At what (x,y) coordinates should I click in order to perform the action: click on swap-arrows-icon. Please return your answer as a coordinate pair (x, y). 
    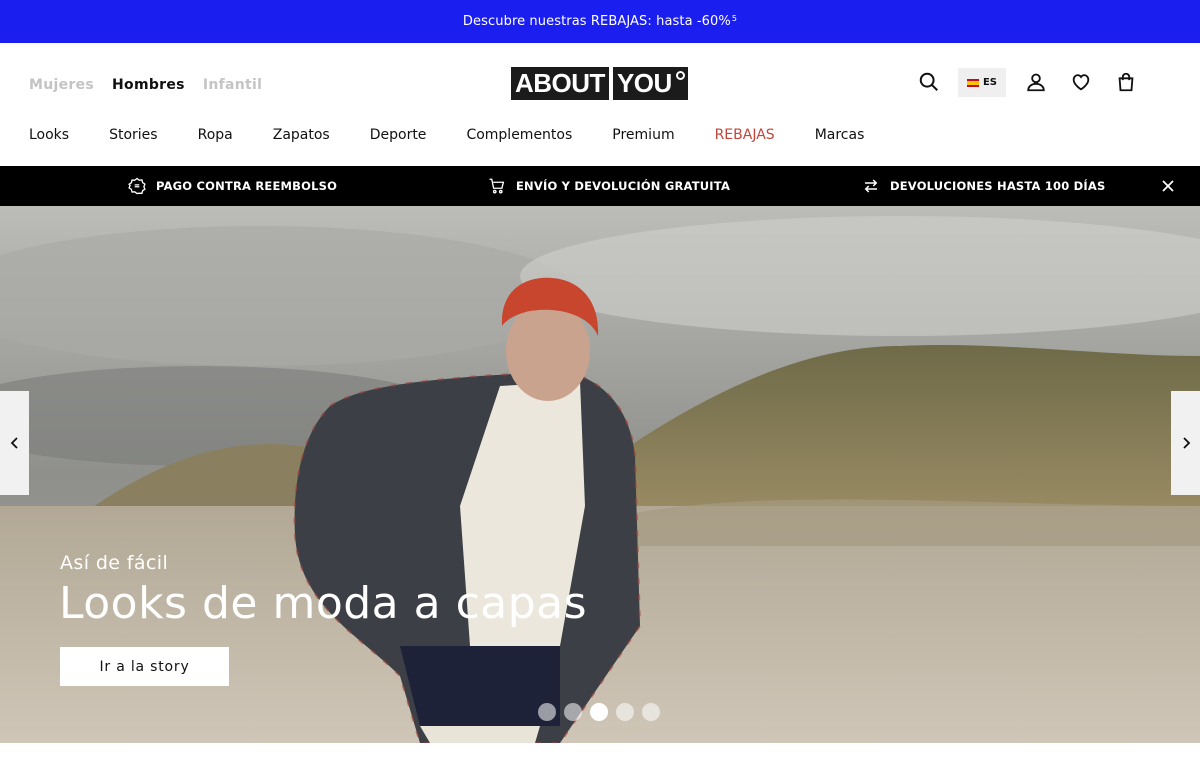
    Looking at the image, I should click on (871, 186).